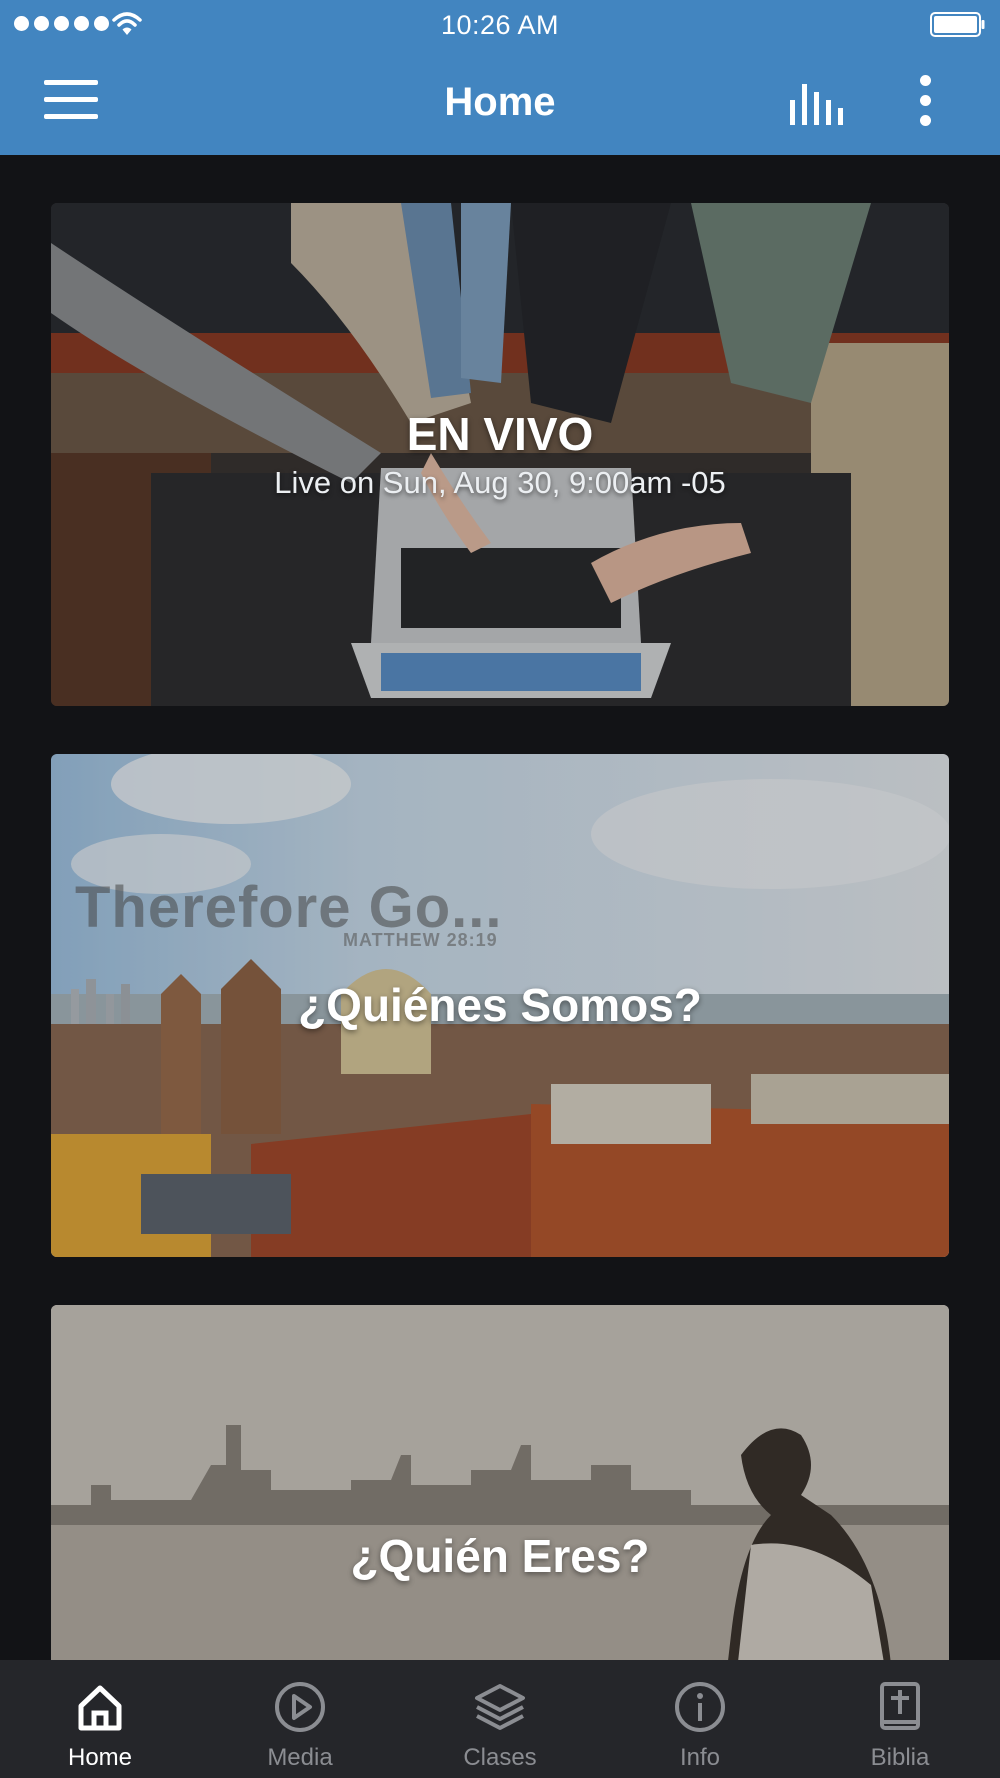 This screenshot has width=1000, height=1778. I want to click on info-icon, so click(700, 1707).